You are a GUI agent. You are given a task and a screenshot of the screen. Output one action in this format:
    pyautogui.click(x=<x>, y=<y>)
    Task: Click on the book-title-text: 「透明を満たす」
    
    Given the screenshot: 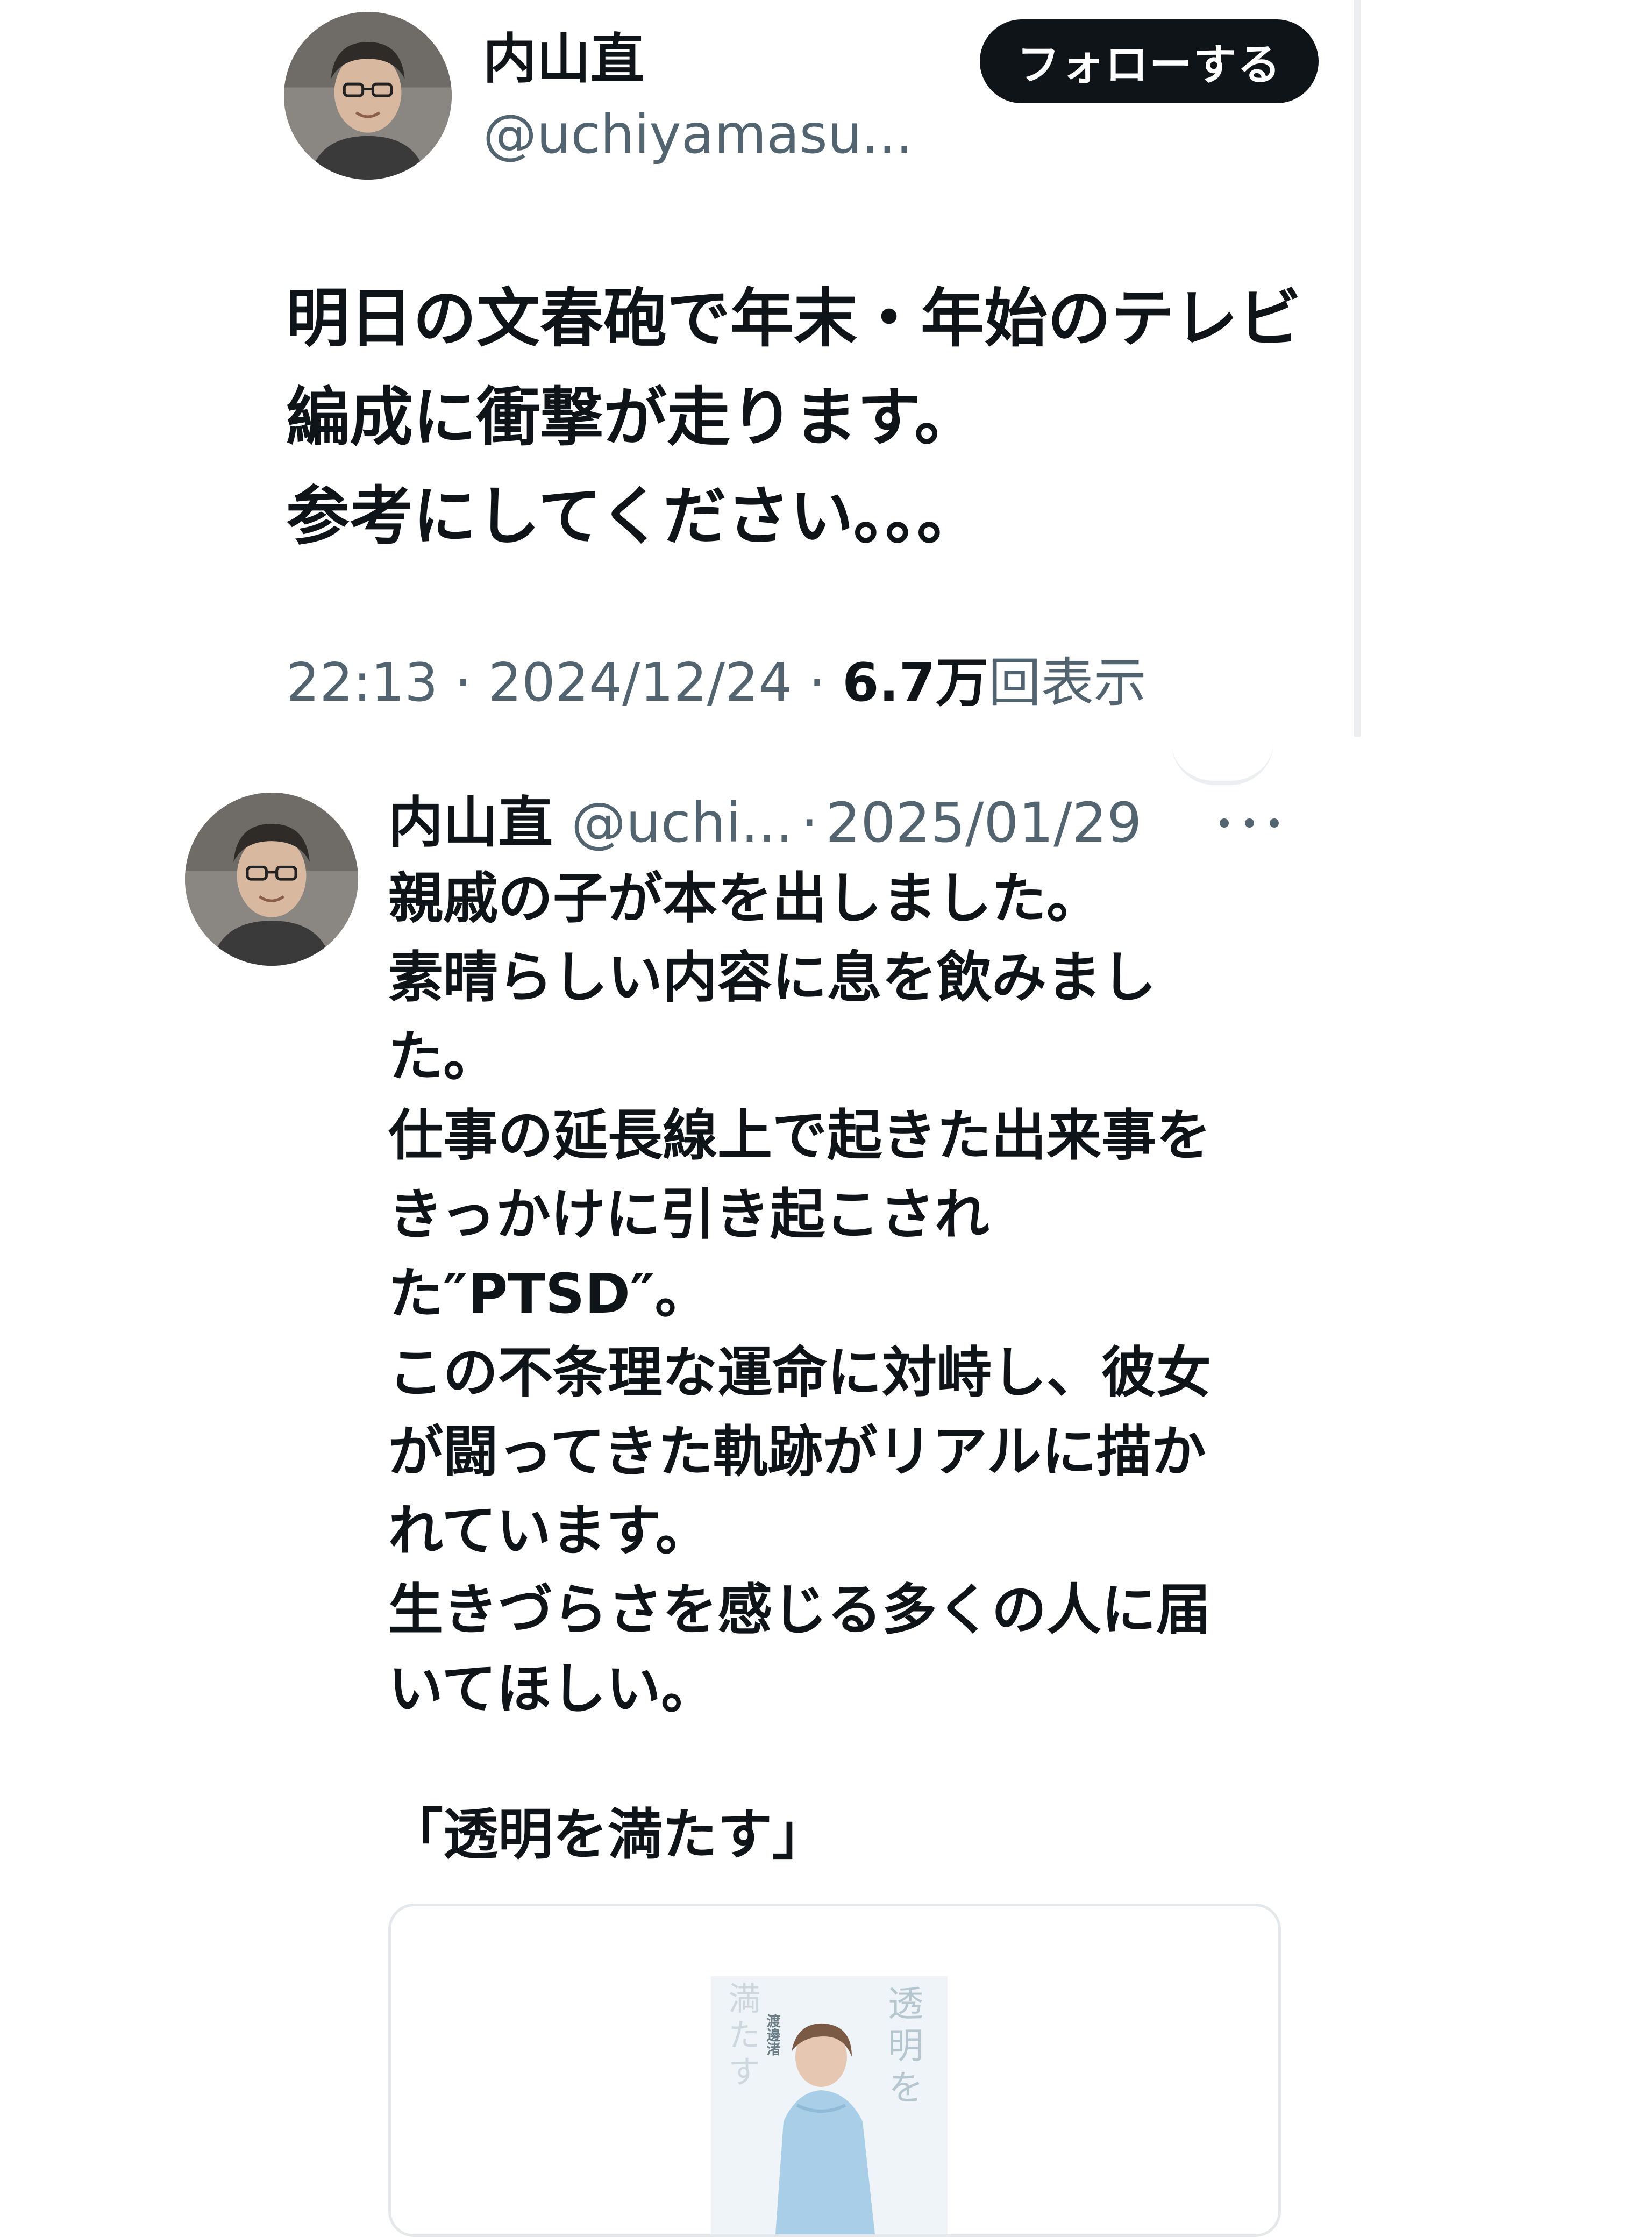 What is the action you would take?
    pyautogui.click(x=607, y=1835)
    